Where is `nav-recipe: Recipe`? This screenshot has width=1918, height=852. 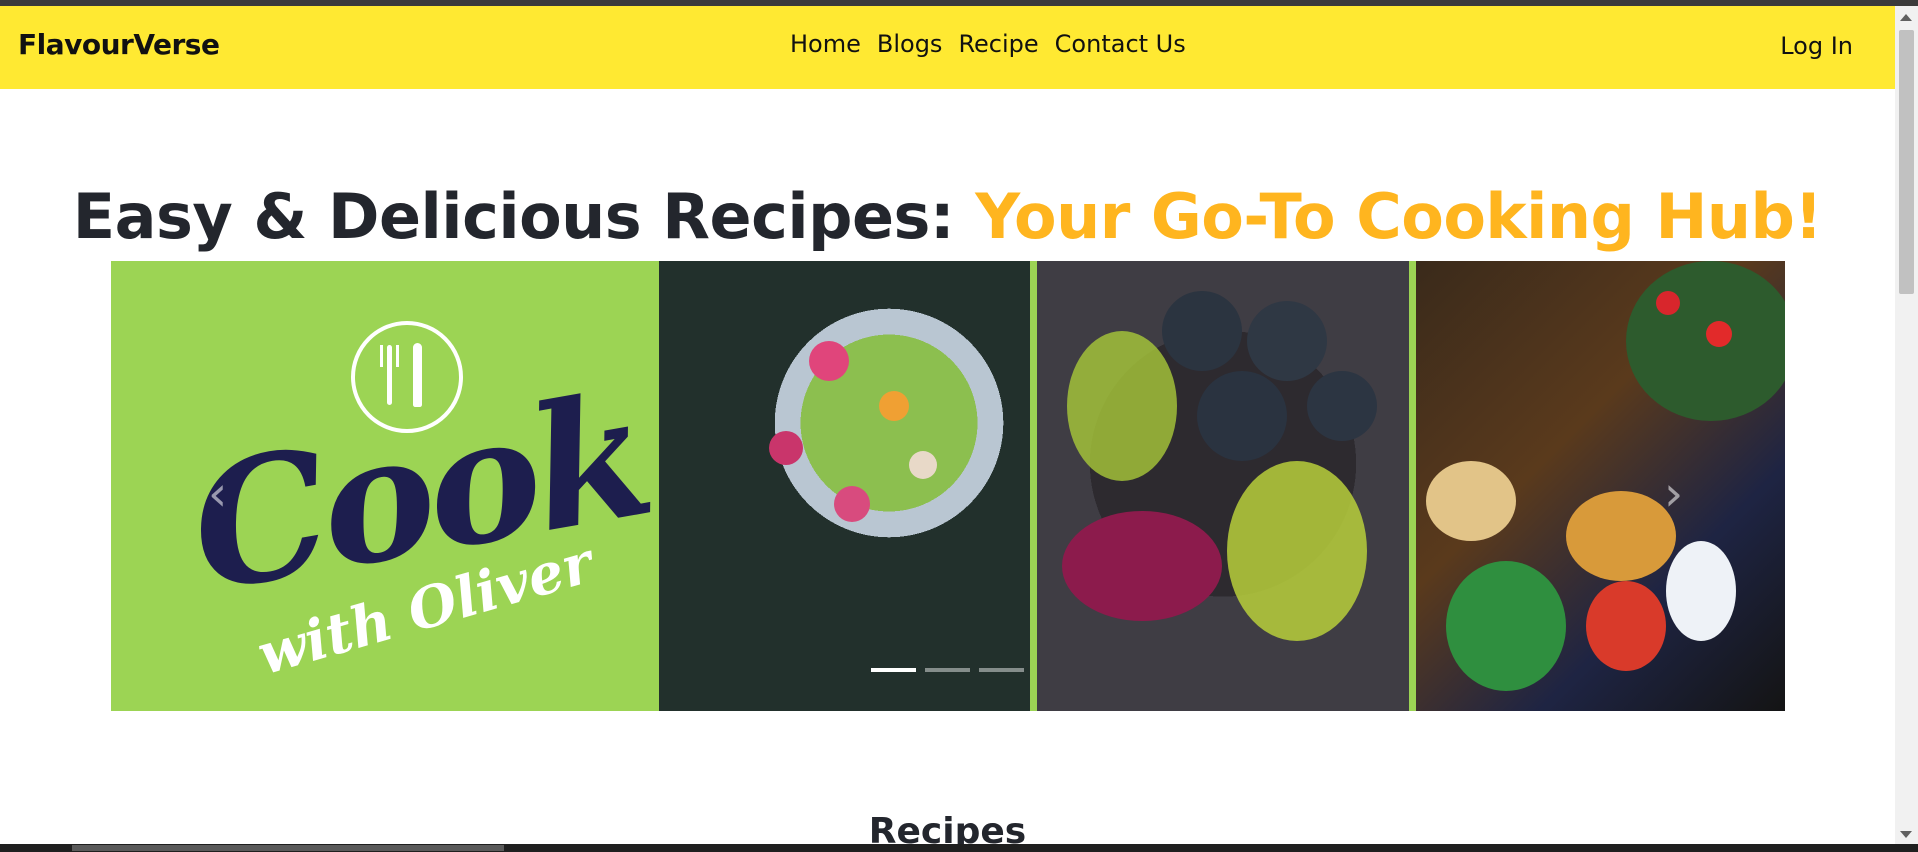 nav-recipe: Recipe is located at coordinates (998, 44).